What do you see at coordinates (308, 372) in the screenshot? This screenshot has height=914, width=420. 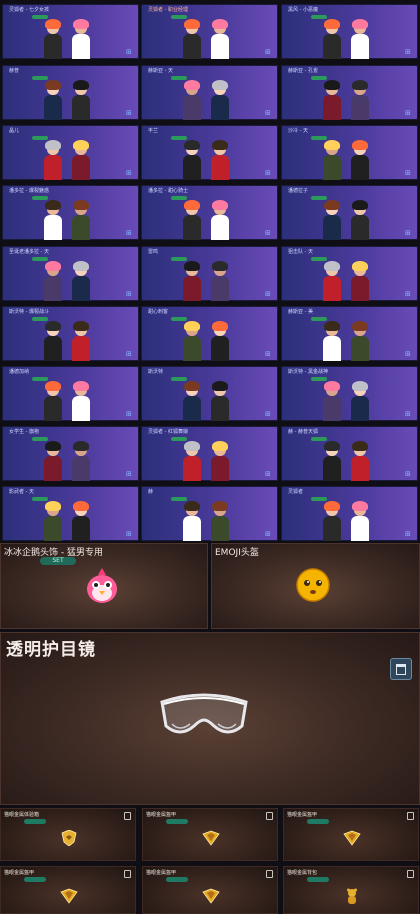 I see `character-name: 斯沃特 - 黑金战神` at bounding box center [308, 372].